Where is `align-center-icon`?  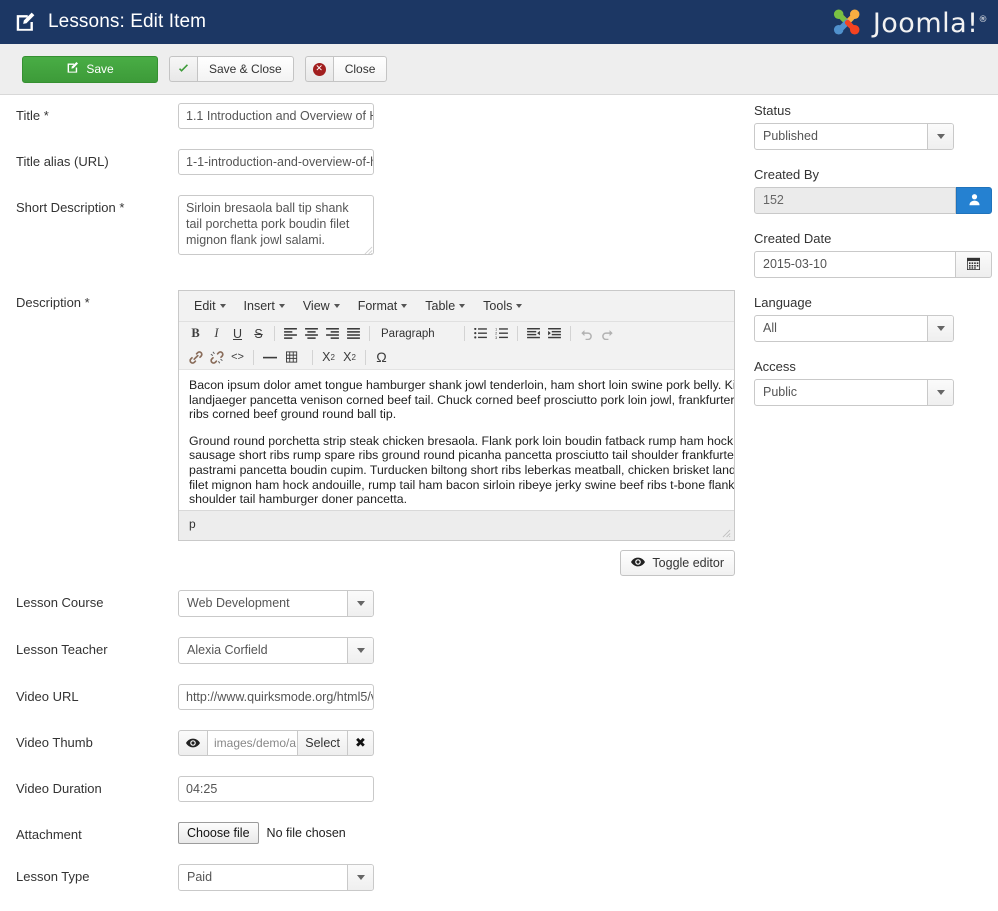 align-center-icon is located at coordinates (311, 334).